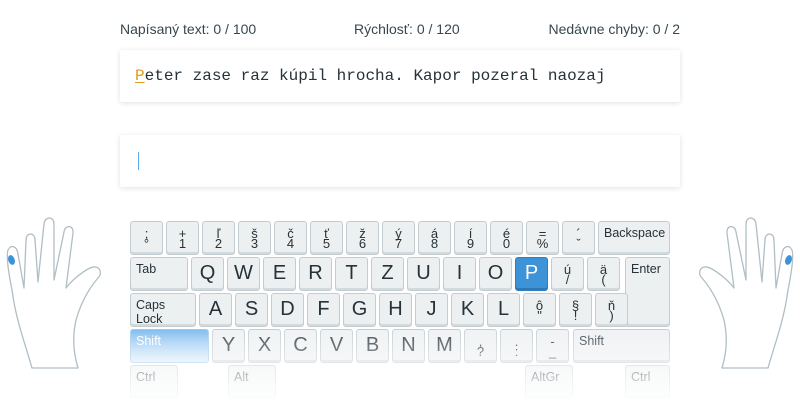 The height and width of the screenshot is (400, 800). Describe the element at coordinates (362, 243) in the screenshot. I see `key-lower-label: 6` at that location.